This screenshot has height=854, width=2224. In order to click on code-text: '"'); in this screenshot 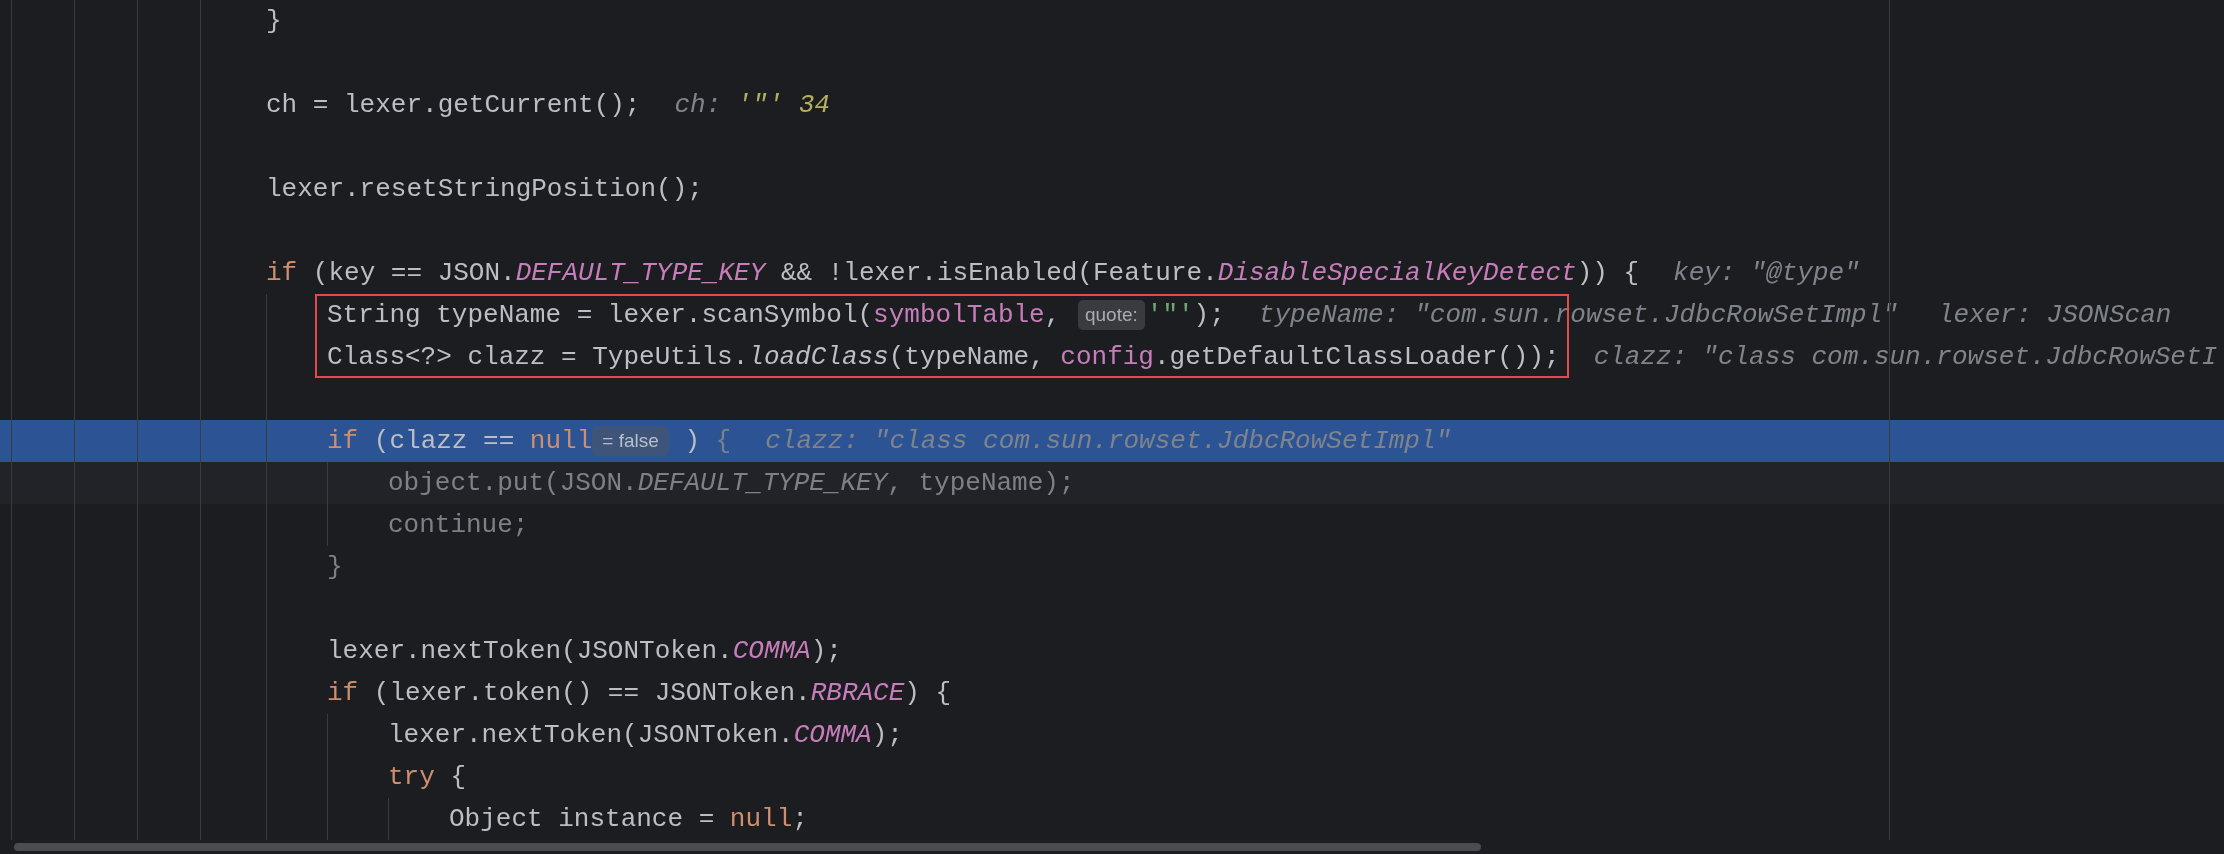, I will do `click(1185, 315)`.